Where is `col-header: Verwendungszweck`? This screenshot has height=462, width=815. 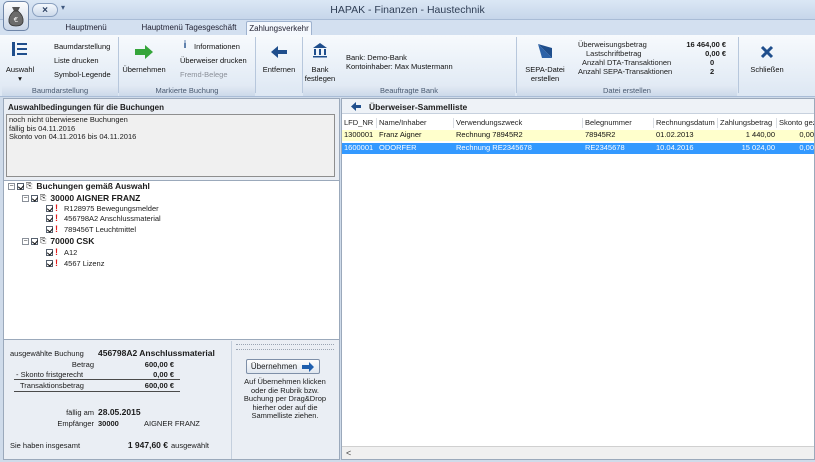 col-header: Verwendungszweck is located at coordinates (518, 123).